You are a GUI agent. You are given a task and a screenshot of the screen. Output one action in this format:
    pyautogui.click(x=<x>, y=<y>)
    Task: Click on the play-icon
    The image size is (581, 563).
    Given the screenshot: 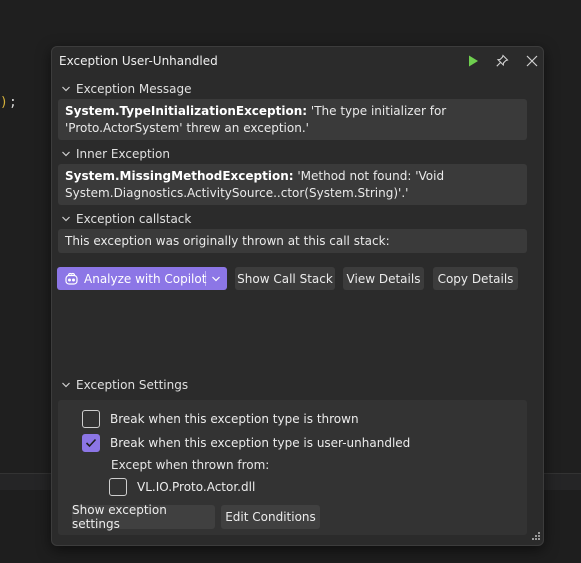 What is the action you would take?
    pyautogui.click(x=473, y=61)
    